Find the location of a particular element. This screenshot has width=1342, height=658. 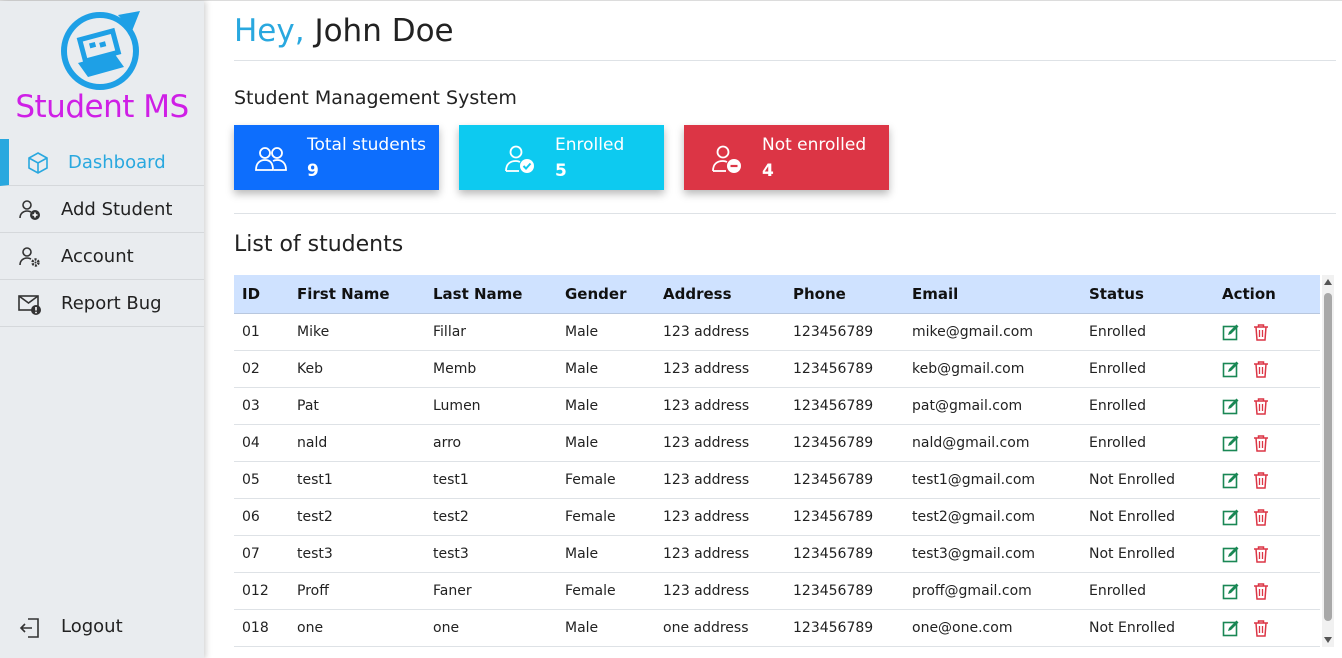

scroll-down-arrow is located at coordinates (1328, 640).